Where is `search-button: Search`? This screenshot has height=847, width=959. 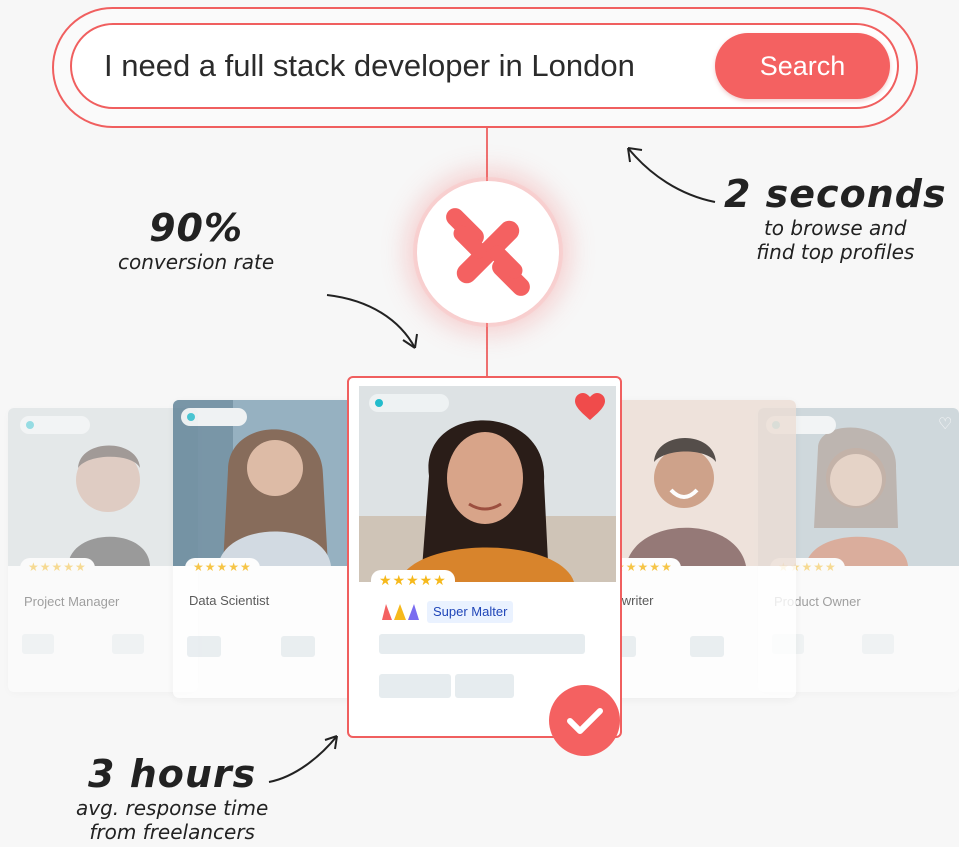
search-button: Search is located at coordinates (802, 66).